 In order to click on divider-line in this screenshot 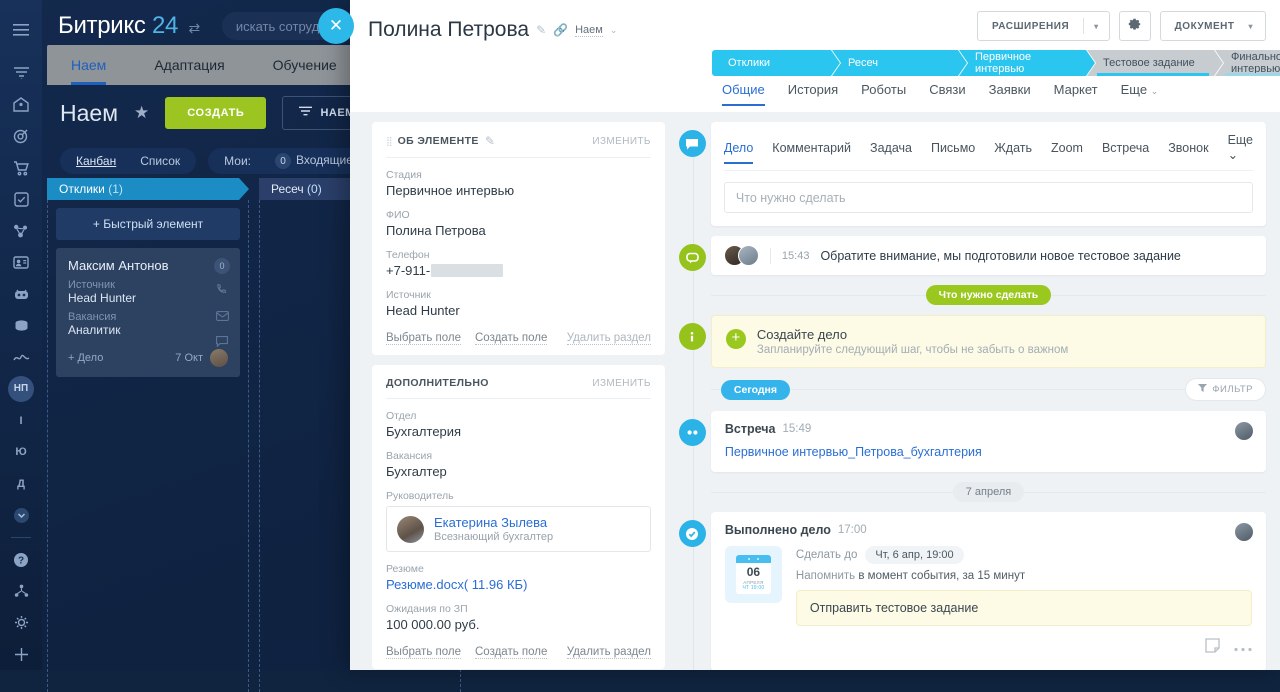, I will do `click(818, 295)`.